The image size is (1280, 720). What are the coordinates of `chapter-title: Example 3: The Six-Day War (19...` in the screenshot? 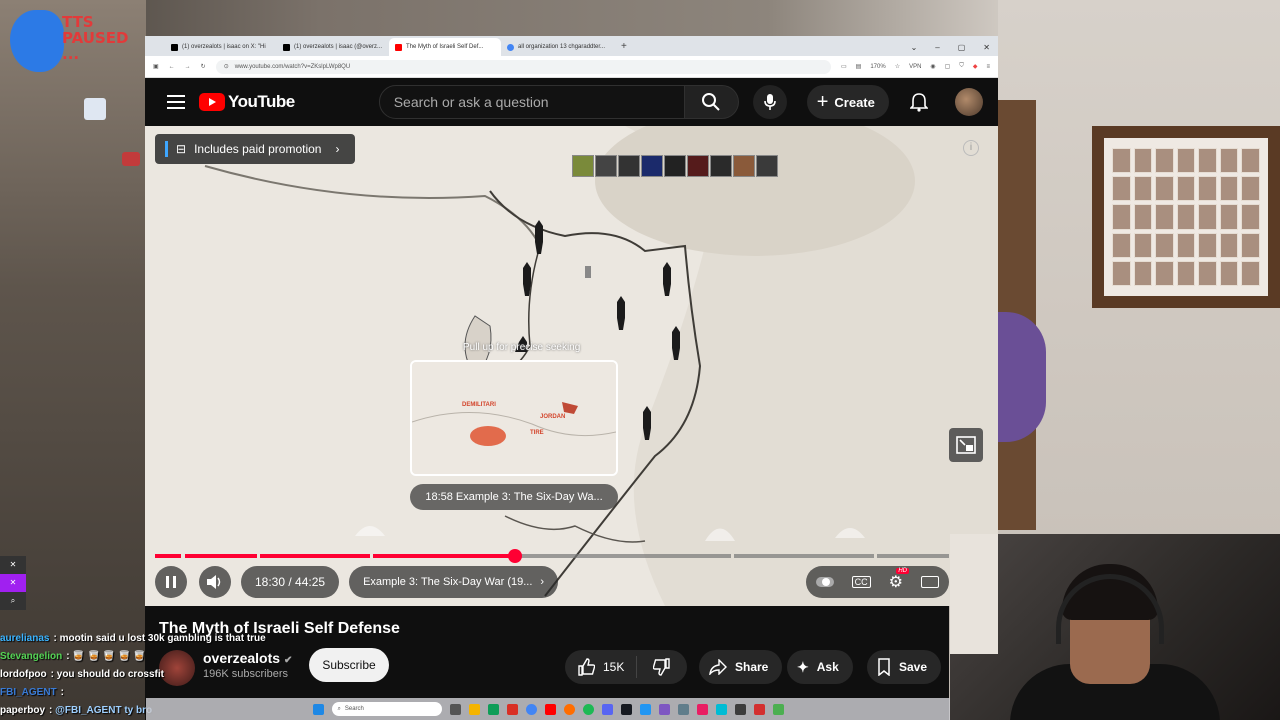 It's located at (448, 582).